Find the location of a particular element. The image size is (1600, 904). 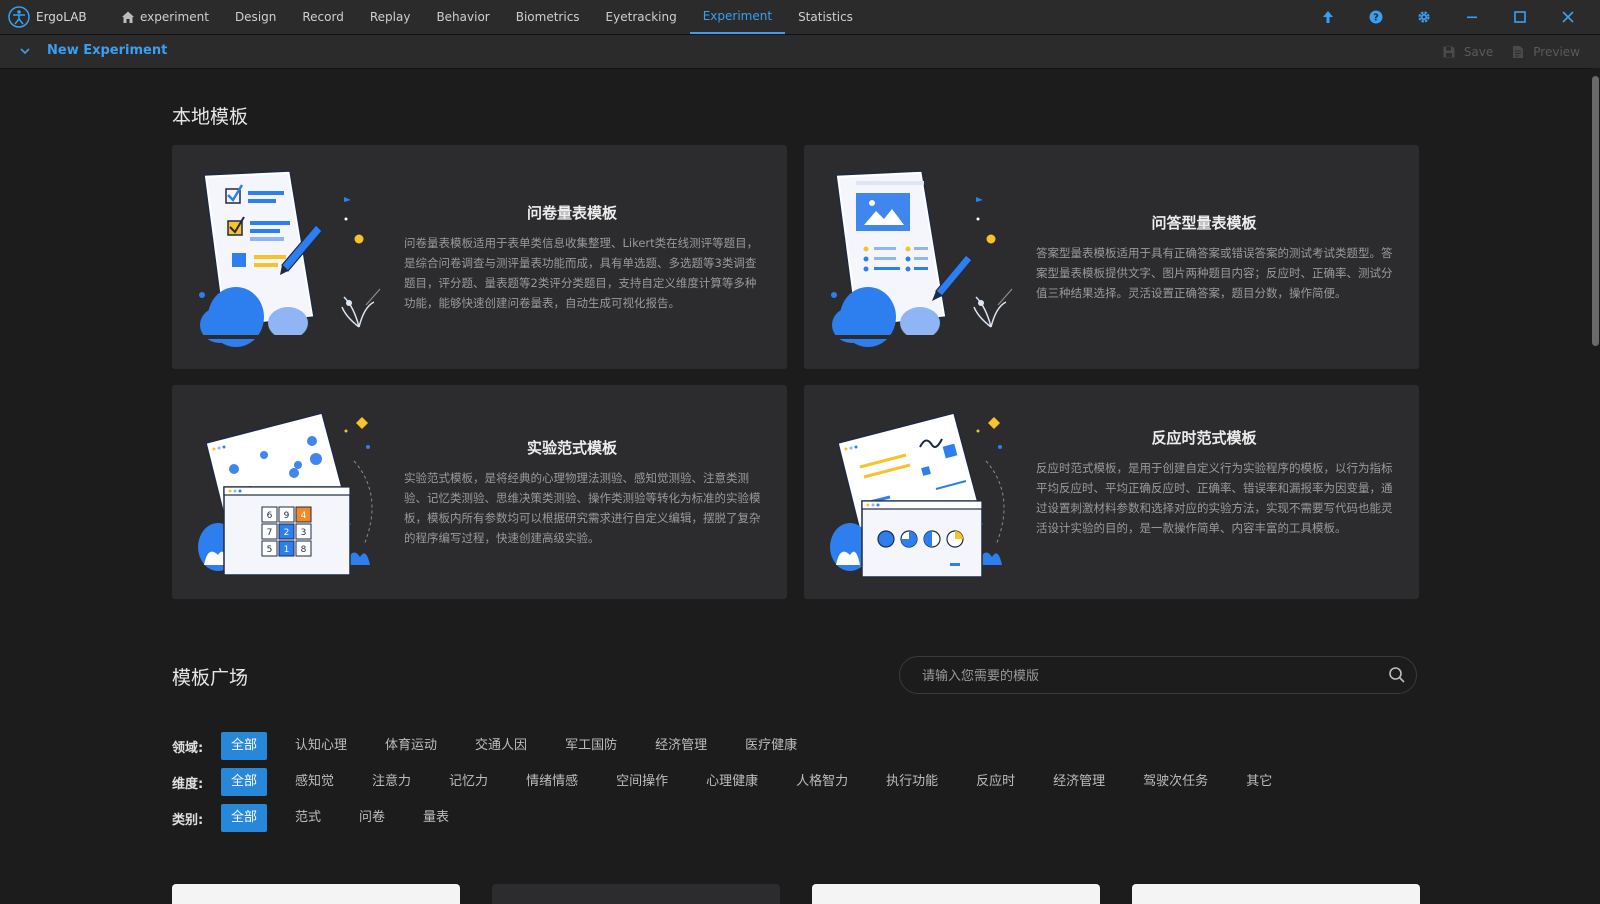

help-icon: ? is located at coordinates (1376, 17).